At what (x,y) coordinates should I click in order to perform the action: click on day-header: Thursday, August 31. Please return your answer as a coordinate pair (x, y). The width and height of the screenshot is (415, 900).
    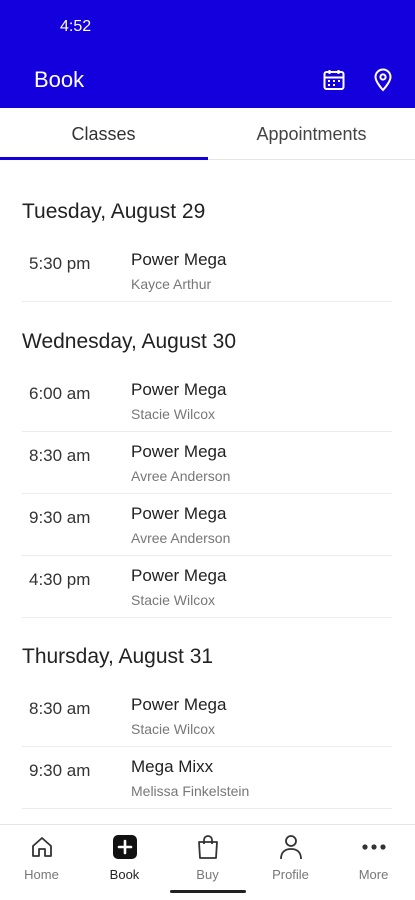
    Looking at the image, I should click on (118, 656).